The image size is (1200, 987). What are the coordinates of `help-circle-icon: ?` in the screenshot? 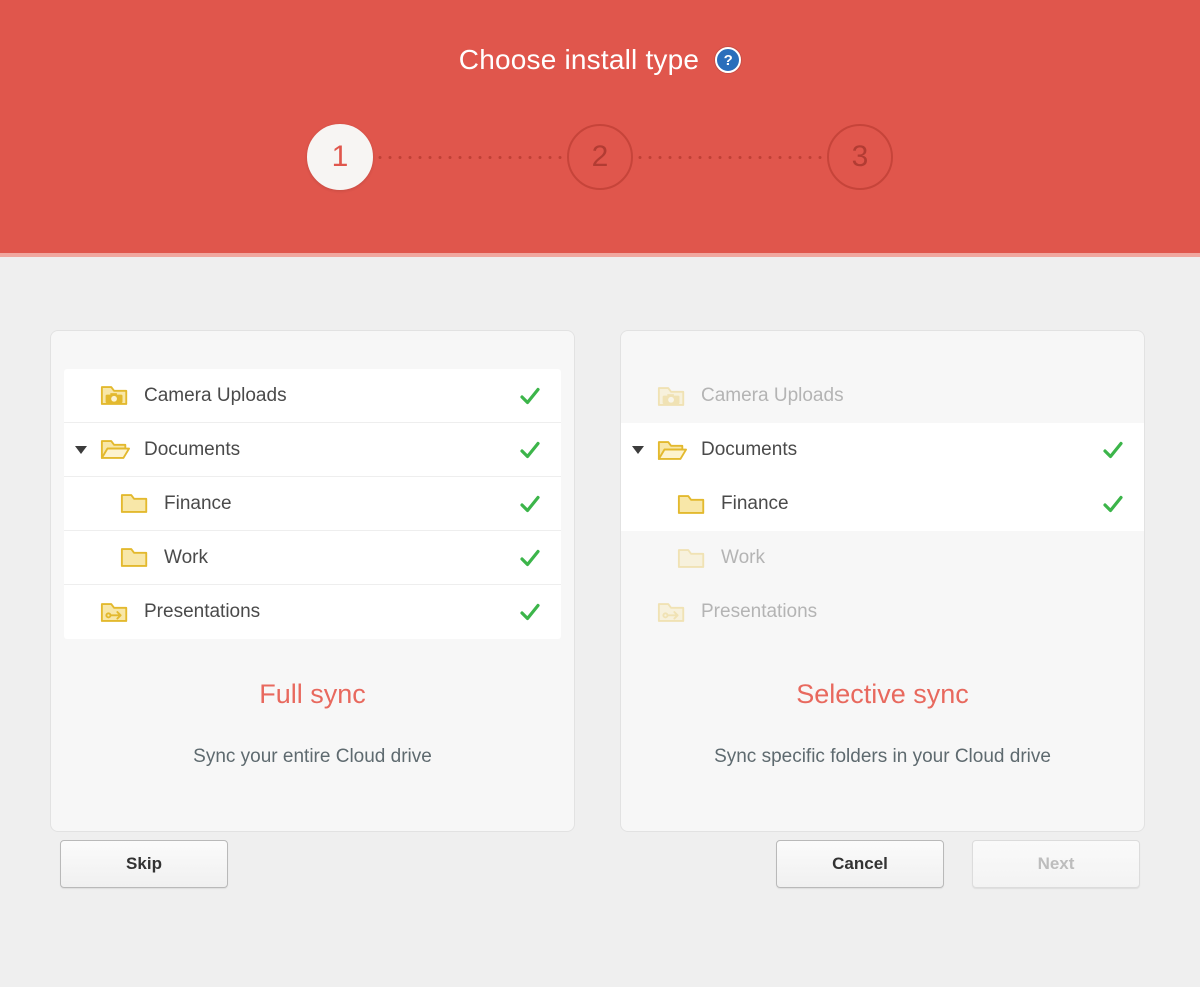 It's located at (728, 60).